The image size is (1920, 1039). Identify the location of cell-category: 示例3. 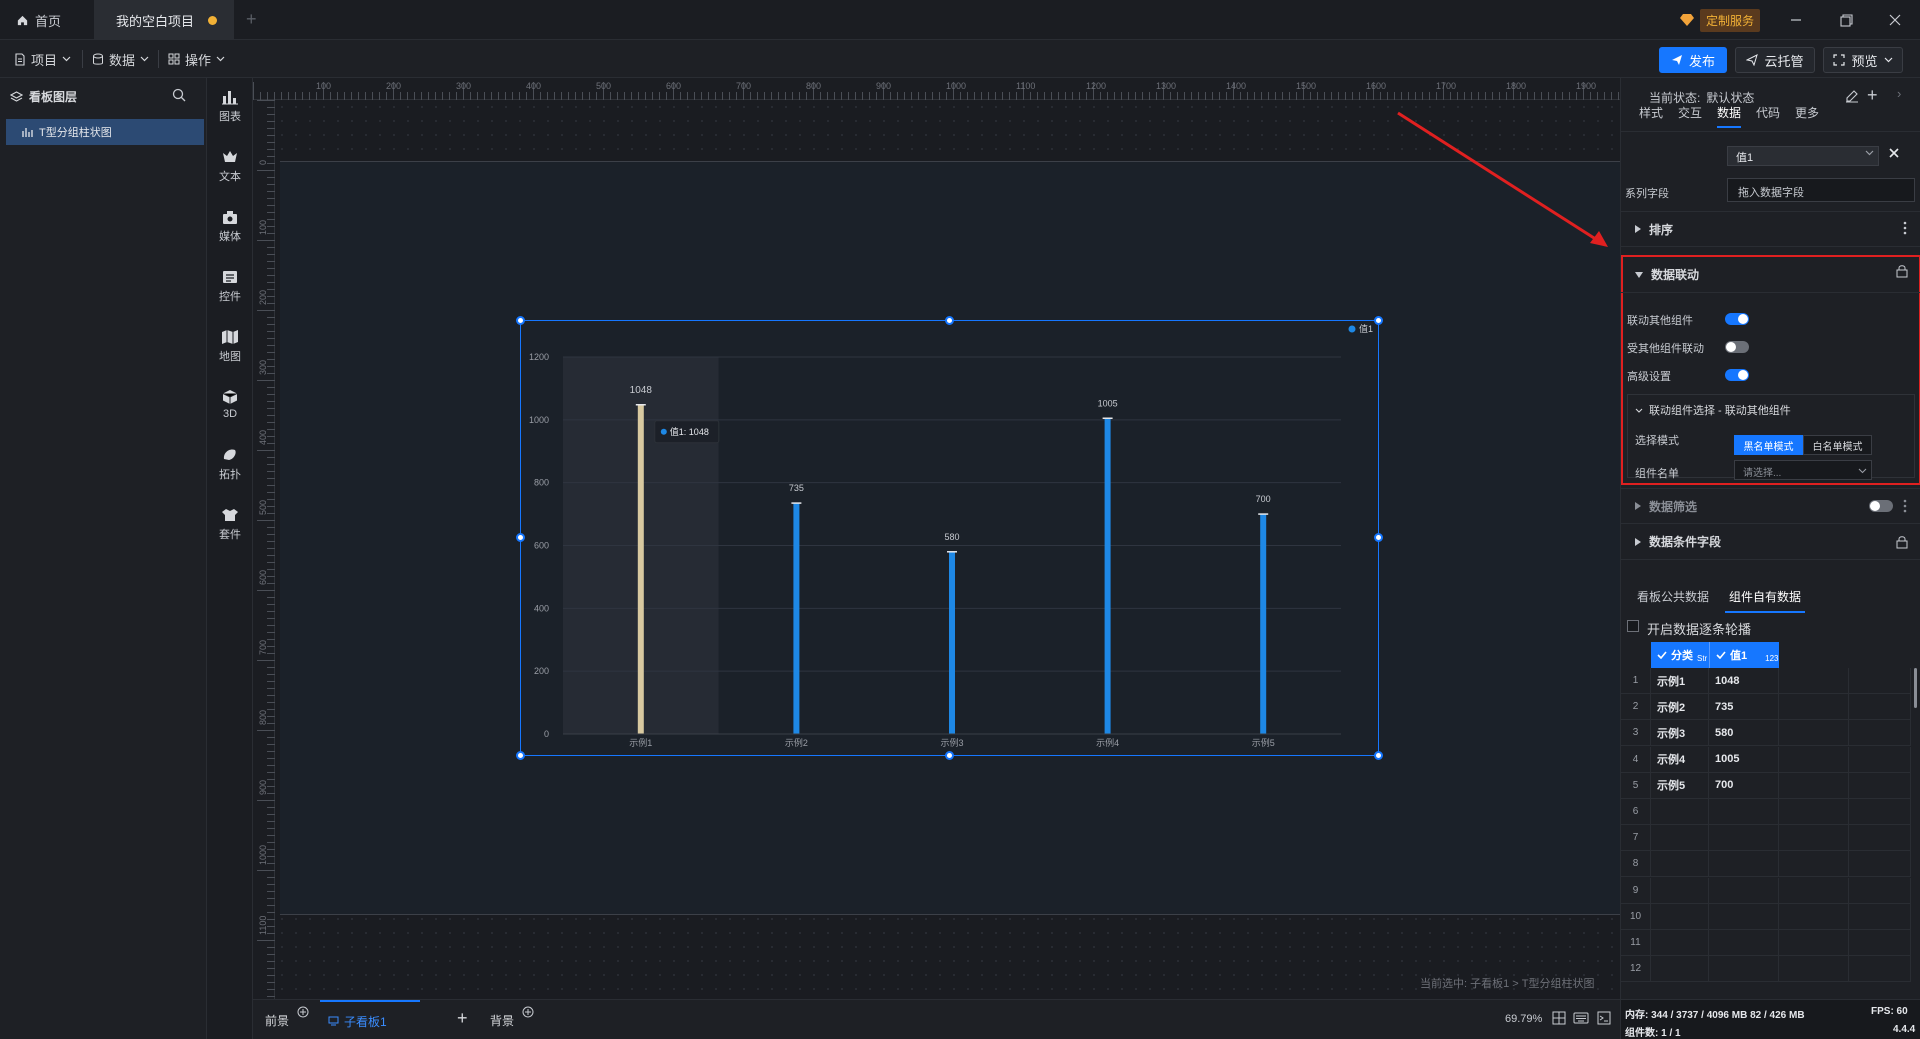
(1680, 733).